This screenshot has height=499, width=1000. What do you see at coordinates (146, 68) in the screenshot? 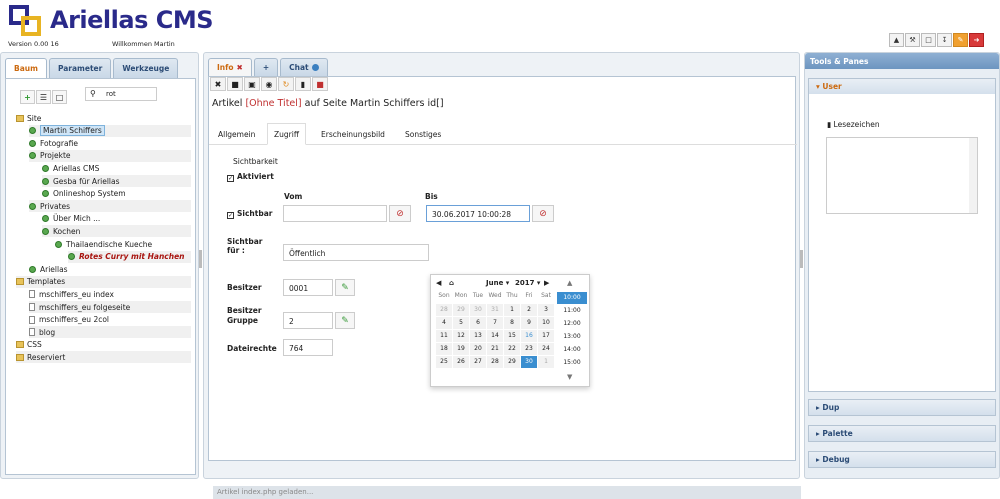
I see `tab-werkzeuge: Werkzeuge` at bounding box center [146, 68].